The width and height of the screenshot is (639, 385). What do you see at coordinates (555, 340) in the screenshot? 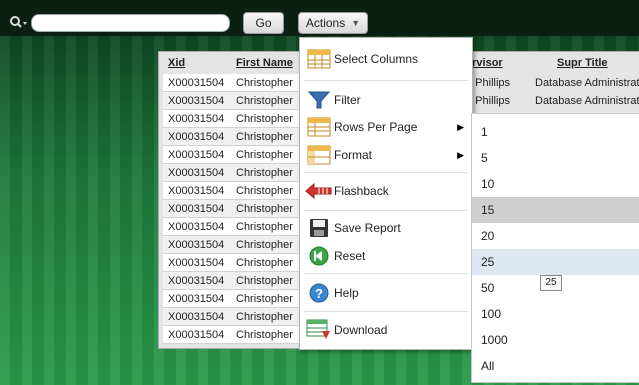
I see `rows-option-1000: 1000` at bounding box center [555, 340].